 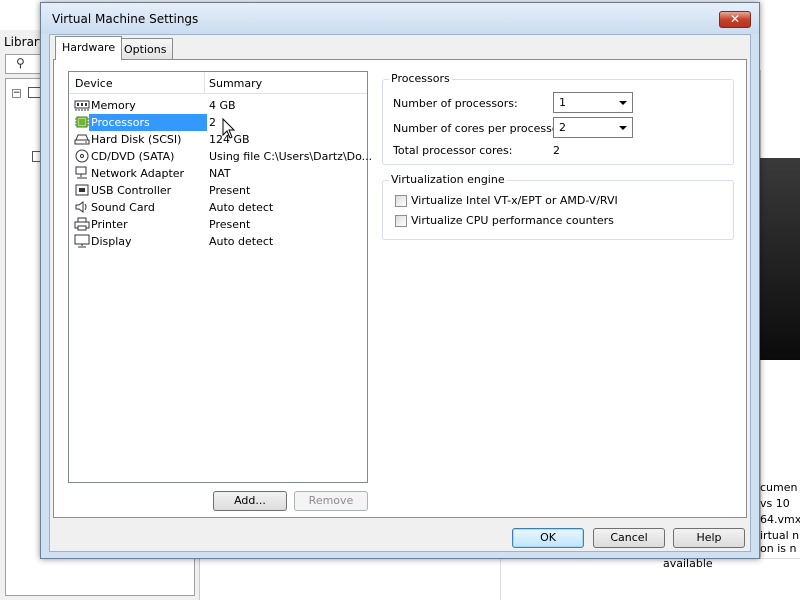 What do you see at coordinates (113, 105) in the screenshot?
I see `device-name: Memory` at bounding box center [113, 105].